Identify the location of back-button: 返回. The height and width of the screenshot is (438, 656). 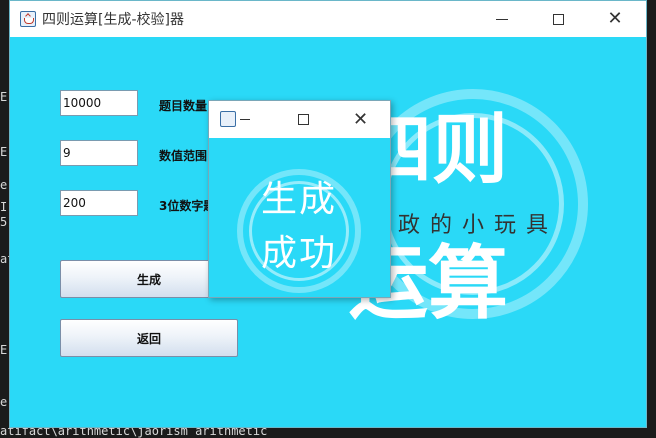
(149, 338).